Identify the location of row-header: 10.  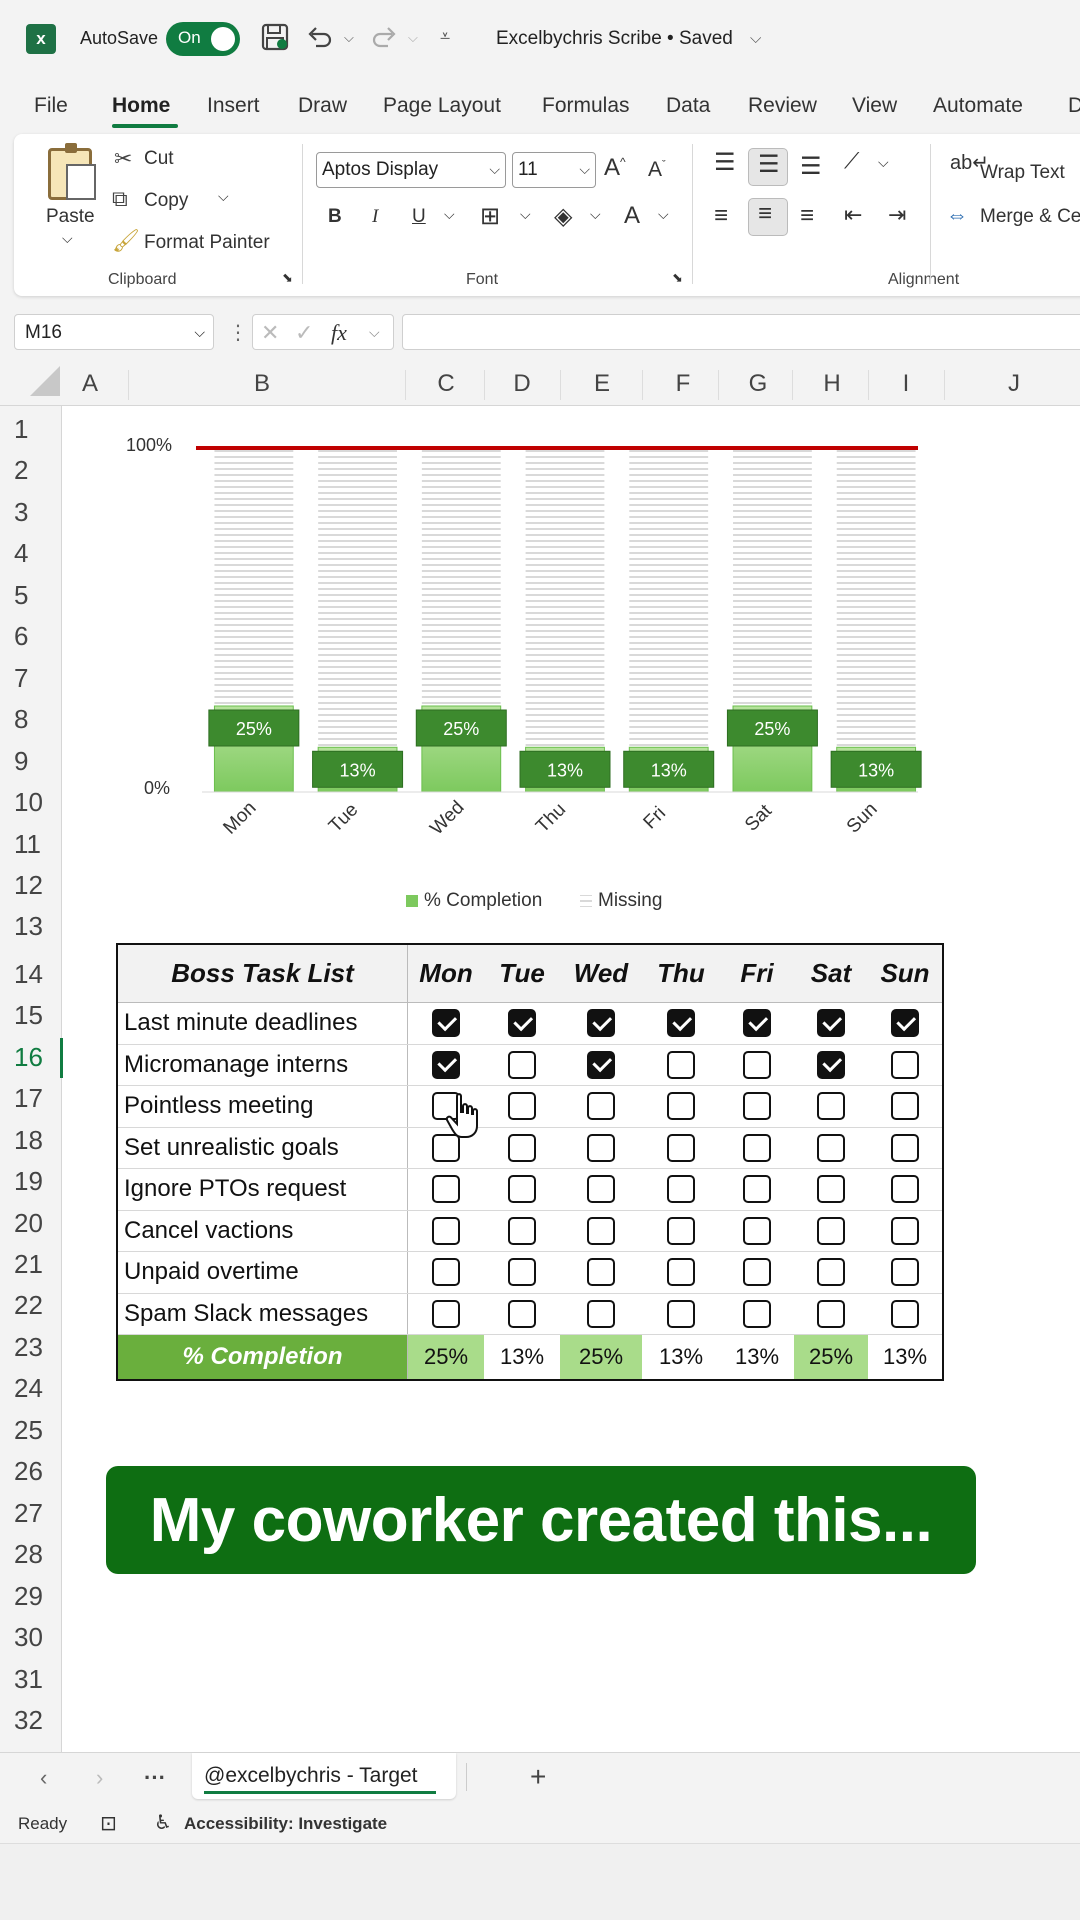
(31, 802).